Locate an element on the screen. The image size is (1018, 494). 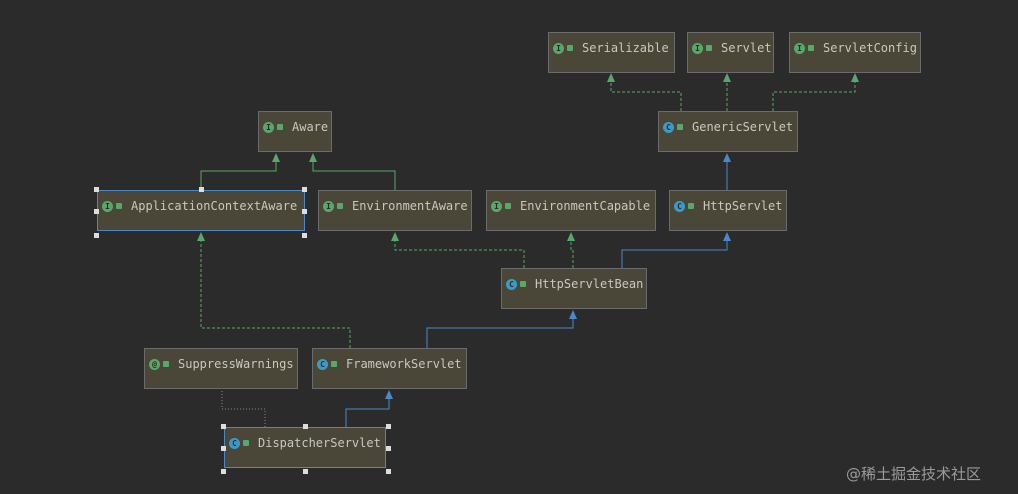
edge-httpservletbean-httpservlet is located at coordinates (674, 251).